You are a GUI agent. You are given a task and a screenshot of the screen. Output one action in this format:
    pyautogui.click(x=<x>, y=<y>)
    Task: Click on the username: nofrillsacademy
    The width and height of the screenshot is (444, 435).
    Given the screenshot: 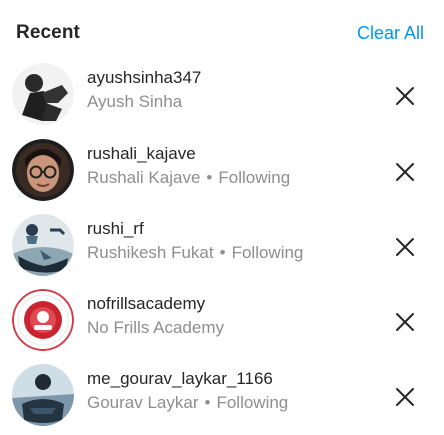 What is the action you would take?
    pyautogui.click(x=146, y=303)
    